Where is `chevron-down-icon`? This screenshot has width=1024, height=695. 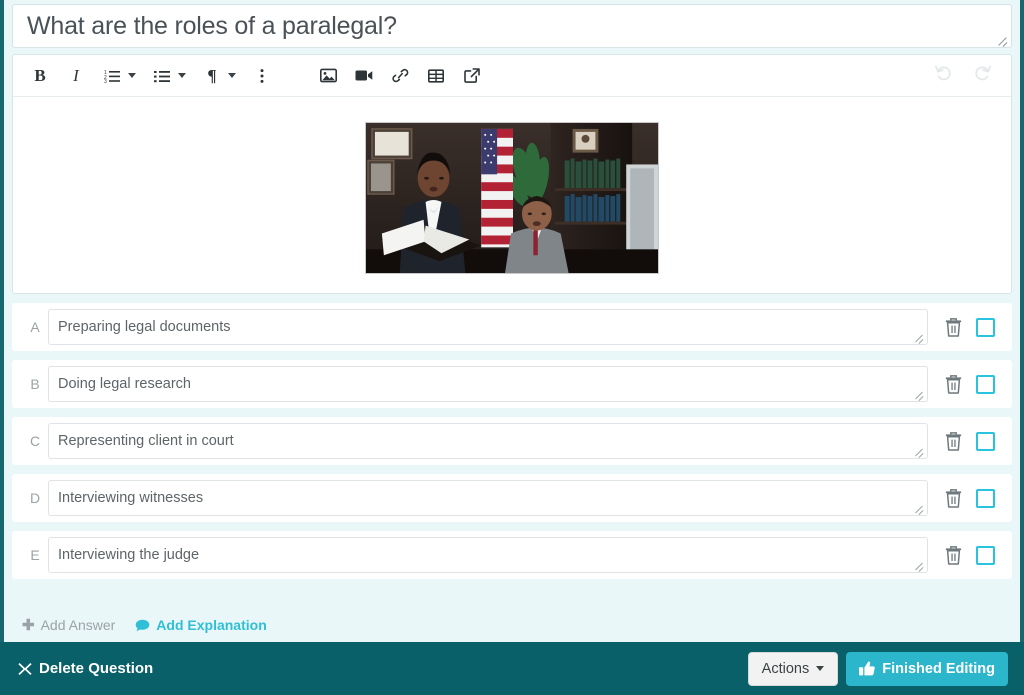
chevron-down-icon is located at coordinates (820, 668).